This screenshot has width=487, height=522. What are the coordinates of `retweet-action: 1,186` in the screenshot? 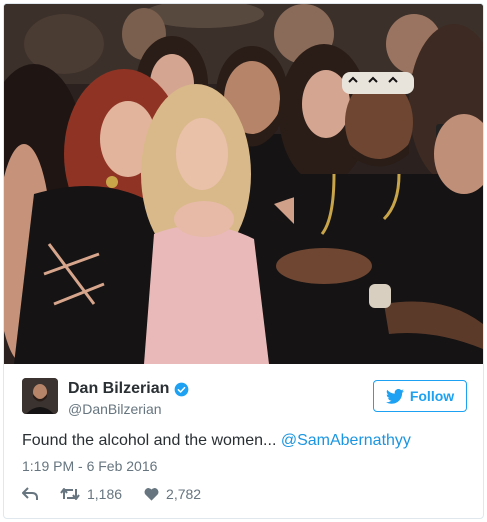 It's located at (91, 494).